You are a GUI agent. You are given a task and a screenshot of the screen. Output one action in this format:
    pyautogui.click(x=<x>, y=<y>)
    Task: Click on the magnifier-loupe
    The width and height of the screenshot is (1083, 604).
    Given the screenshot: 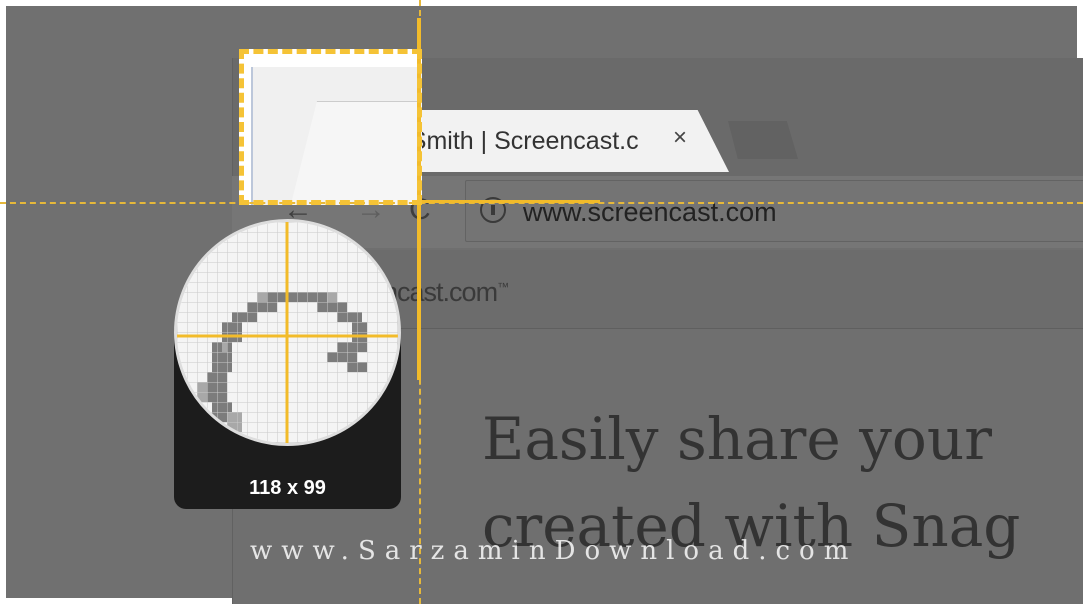 What is the action you would take?
    pyautogui.click(x=287, y=332)
    